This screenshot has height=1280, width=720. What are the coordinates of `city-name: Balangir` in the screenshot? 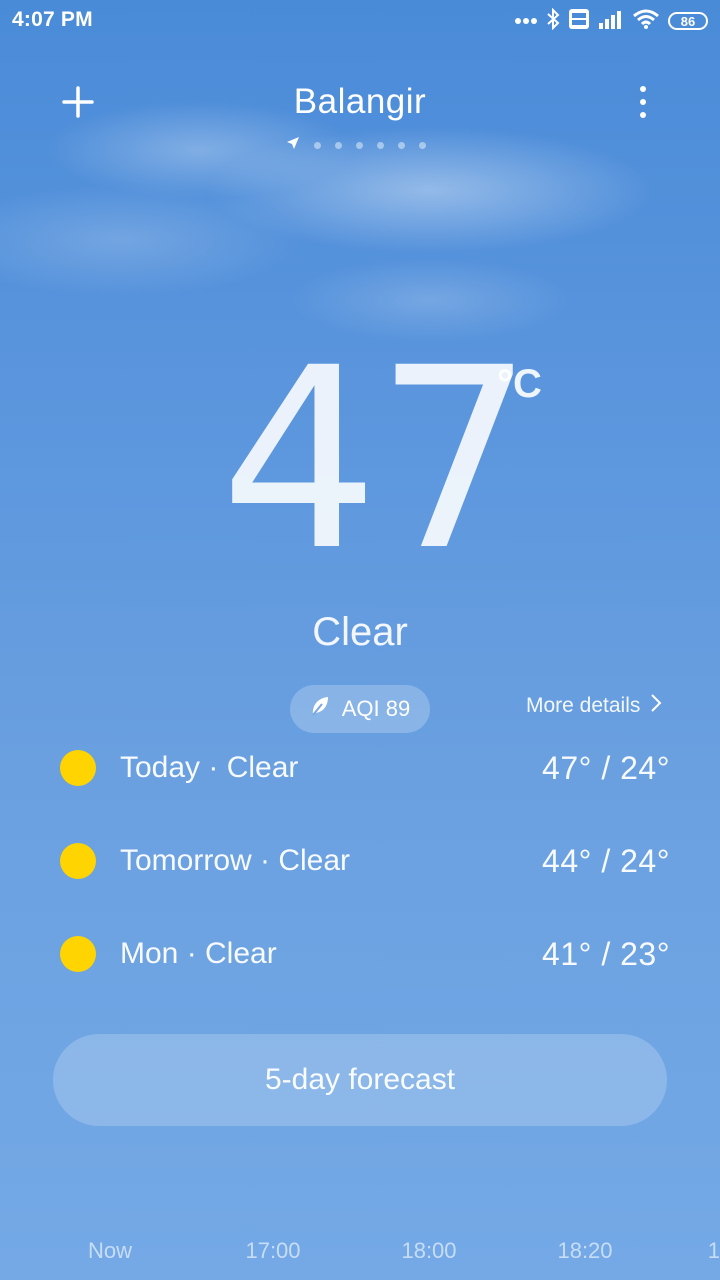 It's located at (360, 101).